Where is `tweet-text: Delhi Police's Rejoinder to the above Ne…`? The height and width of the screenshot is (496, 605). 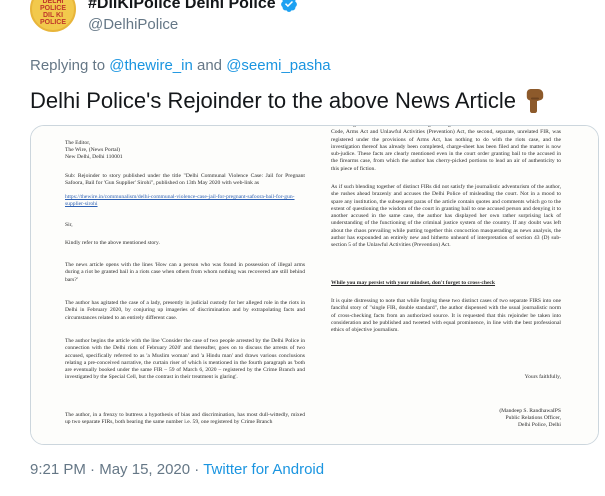
tweet-text: Delhi Police's Rejoinder to the above Ne… is located at coordinates (288, 101).